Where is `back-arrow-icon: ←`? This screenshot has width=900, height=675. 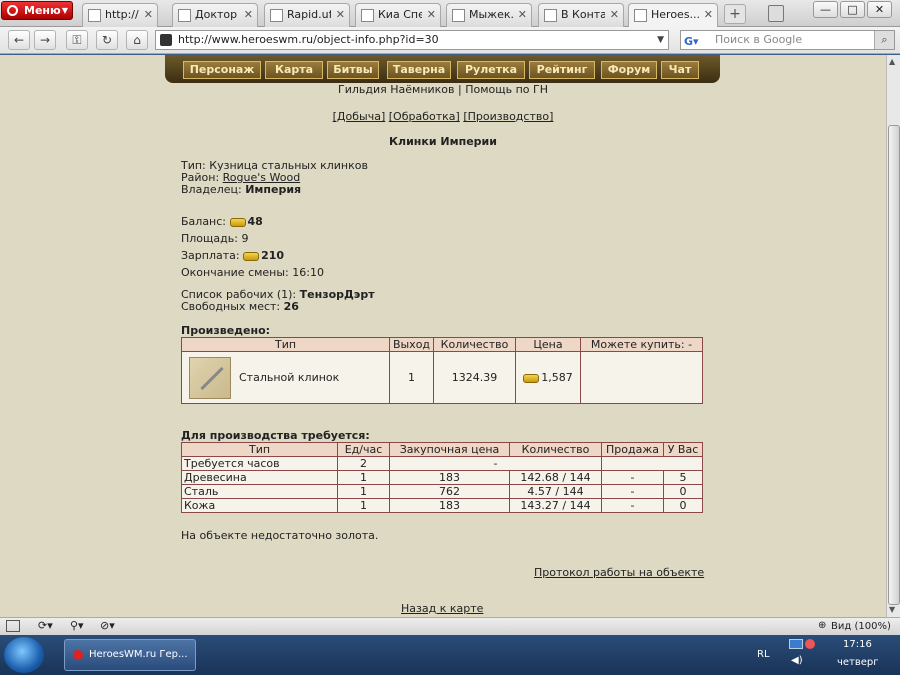 back-arrow-icon: ← is located at coordinates (19, 40).